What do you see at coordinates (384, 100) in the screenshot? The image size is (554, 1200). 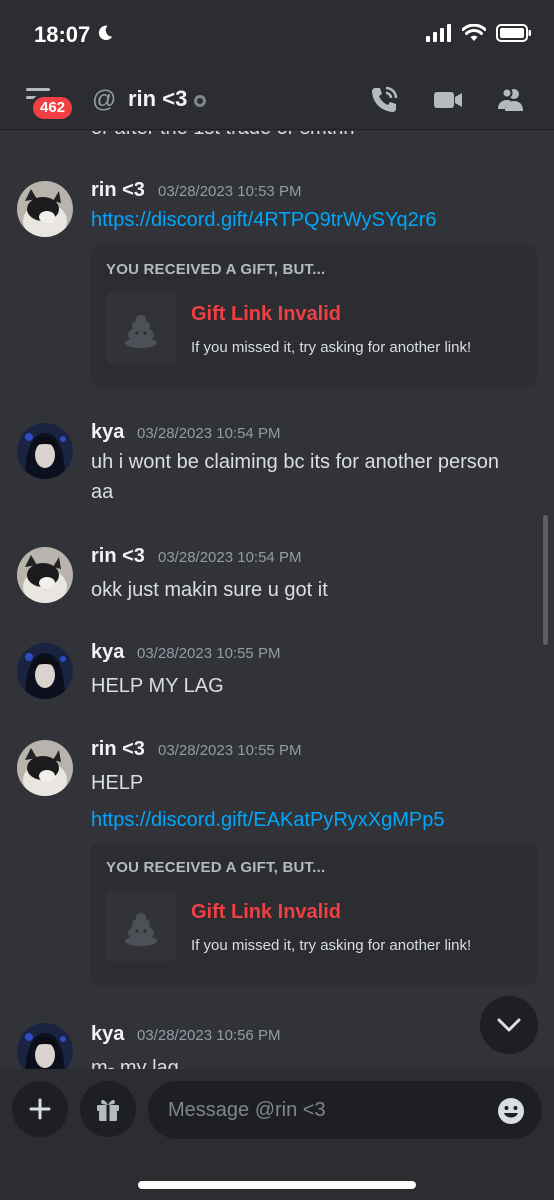 I see `phone-icon` at bounding box center [384, 100].